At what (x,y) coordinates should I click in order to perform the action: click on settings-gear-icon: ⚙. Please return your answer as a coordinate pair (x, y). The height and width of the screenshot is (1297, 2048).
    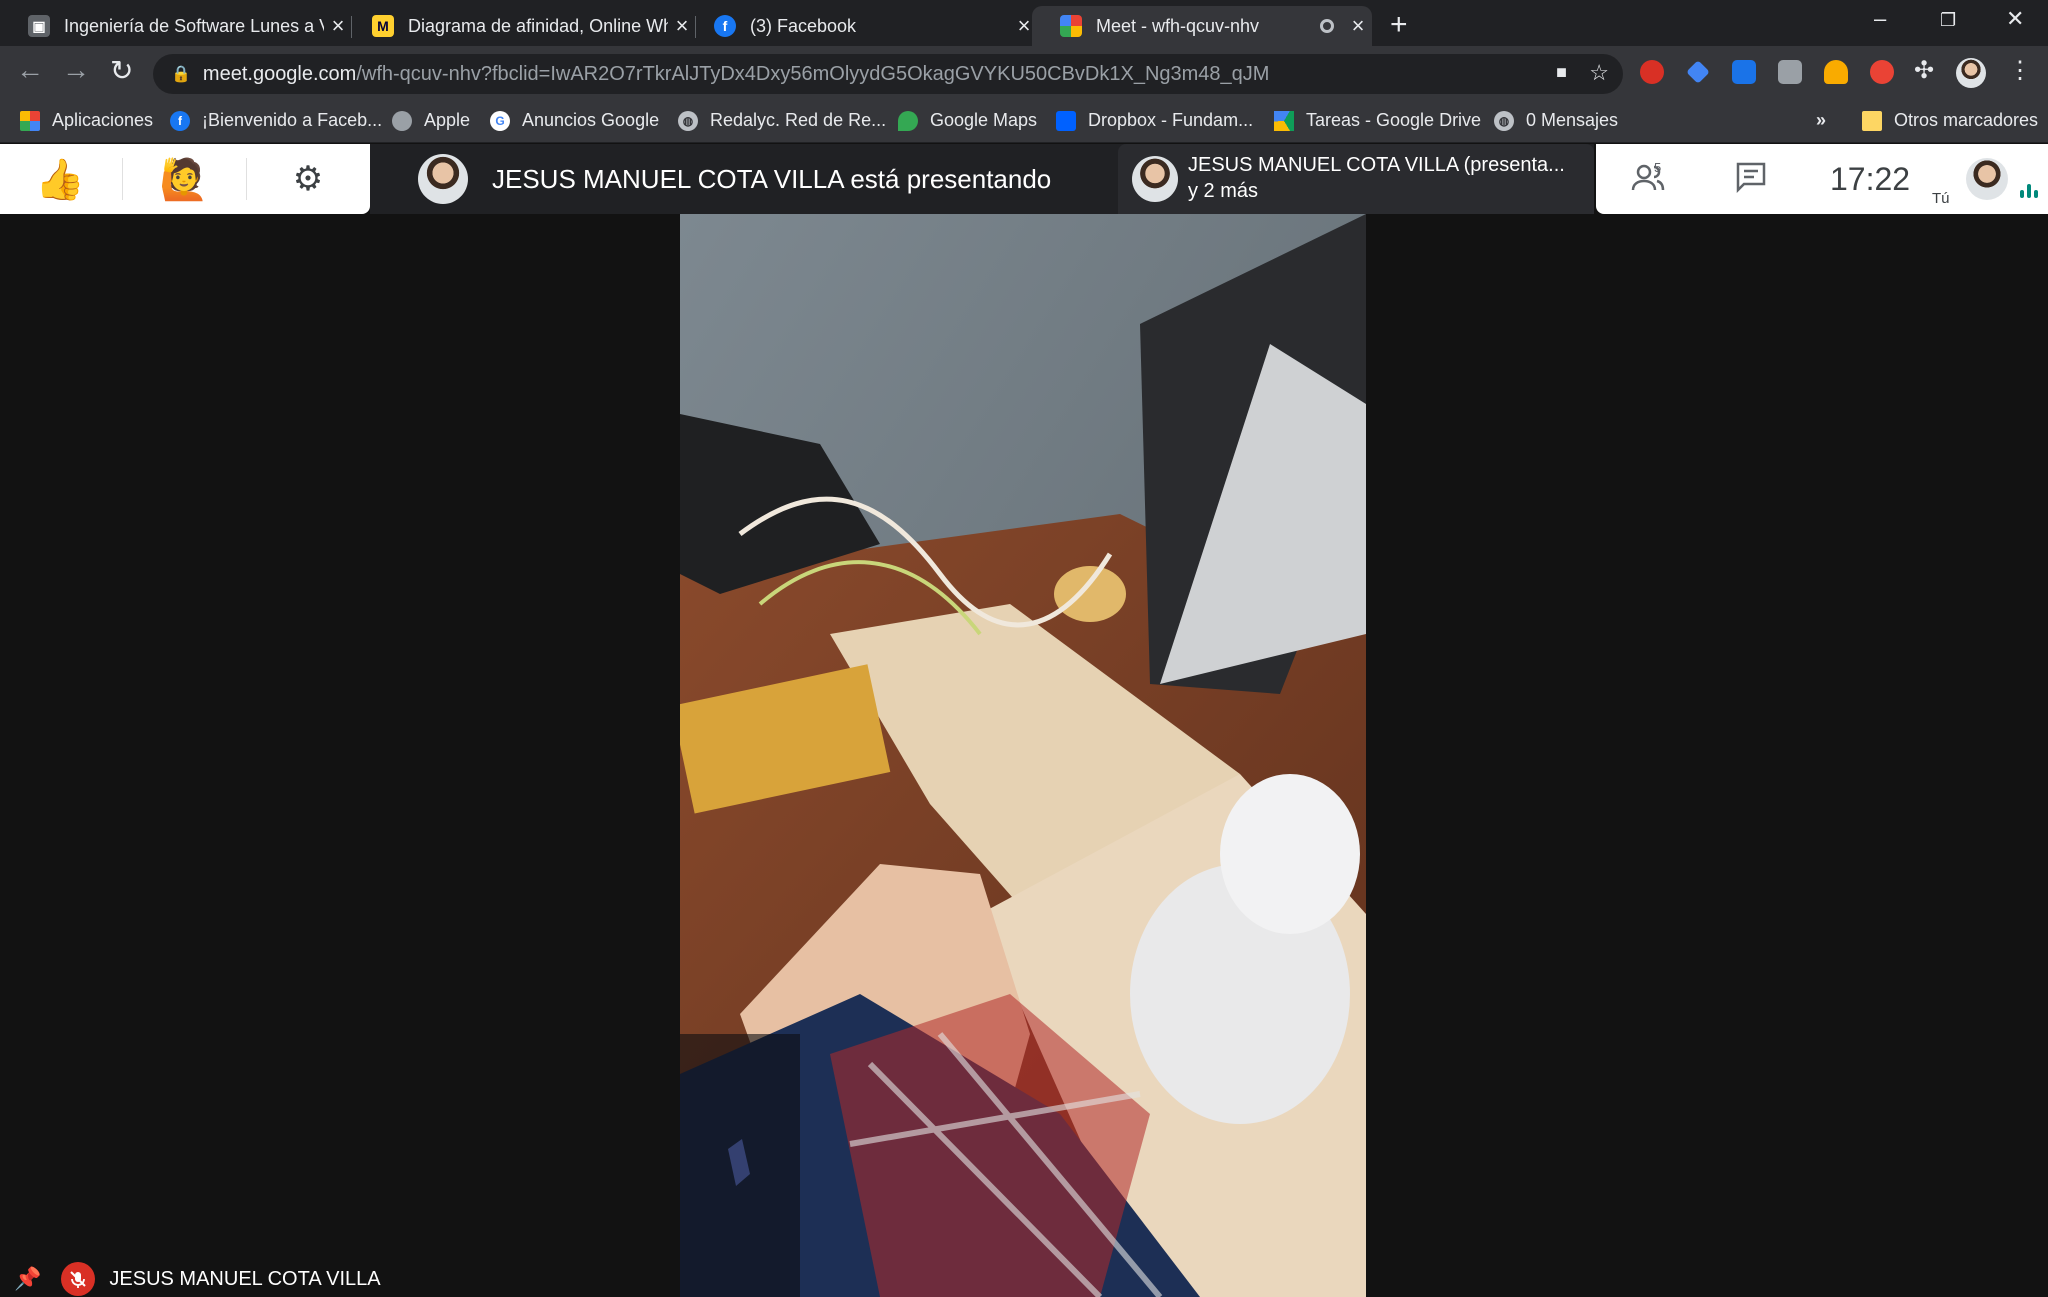
    Looking at the image, I should click on (308, 179).